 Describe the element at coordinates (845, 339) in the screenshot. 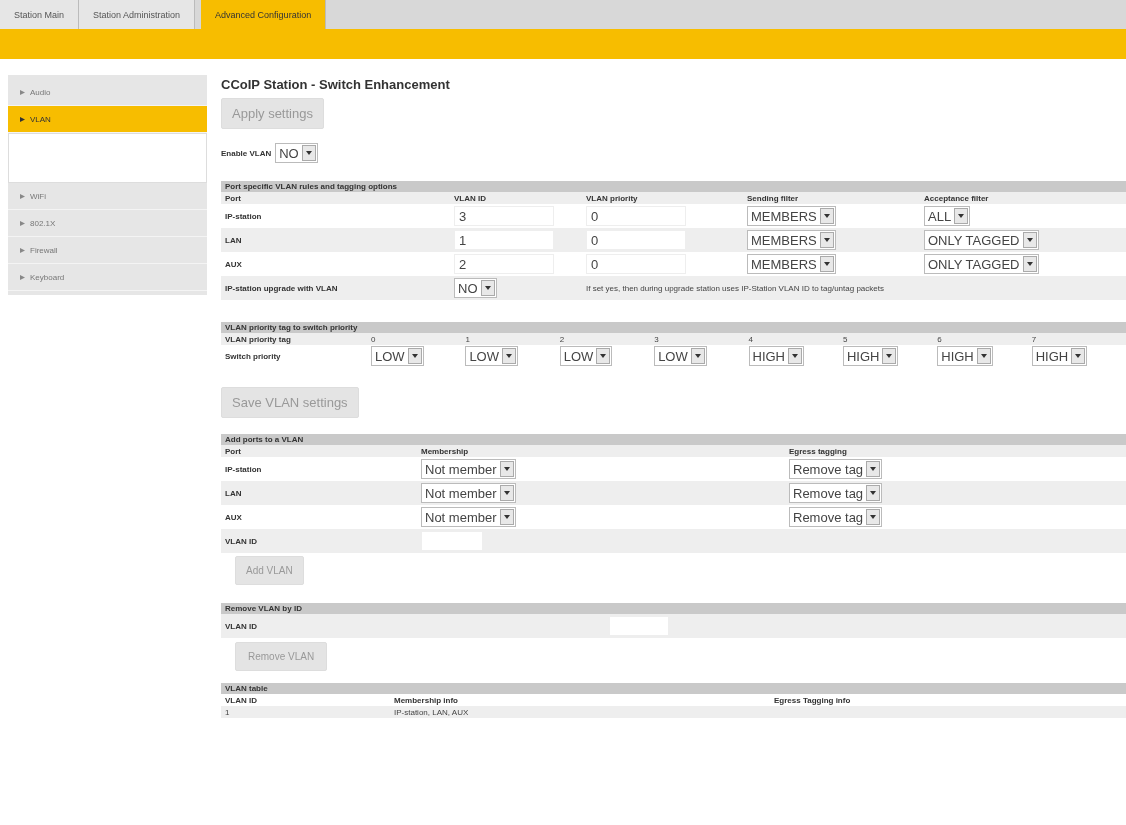

I see `tag-value: 5` at that location.